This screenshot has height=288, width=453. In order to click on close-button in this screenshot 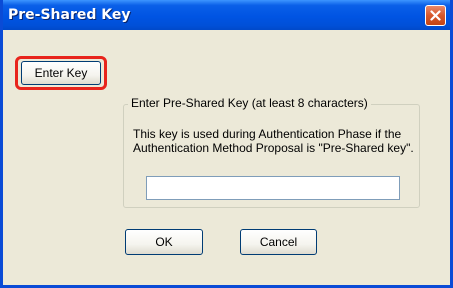, I will do `click(435, 15)`.